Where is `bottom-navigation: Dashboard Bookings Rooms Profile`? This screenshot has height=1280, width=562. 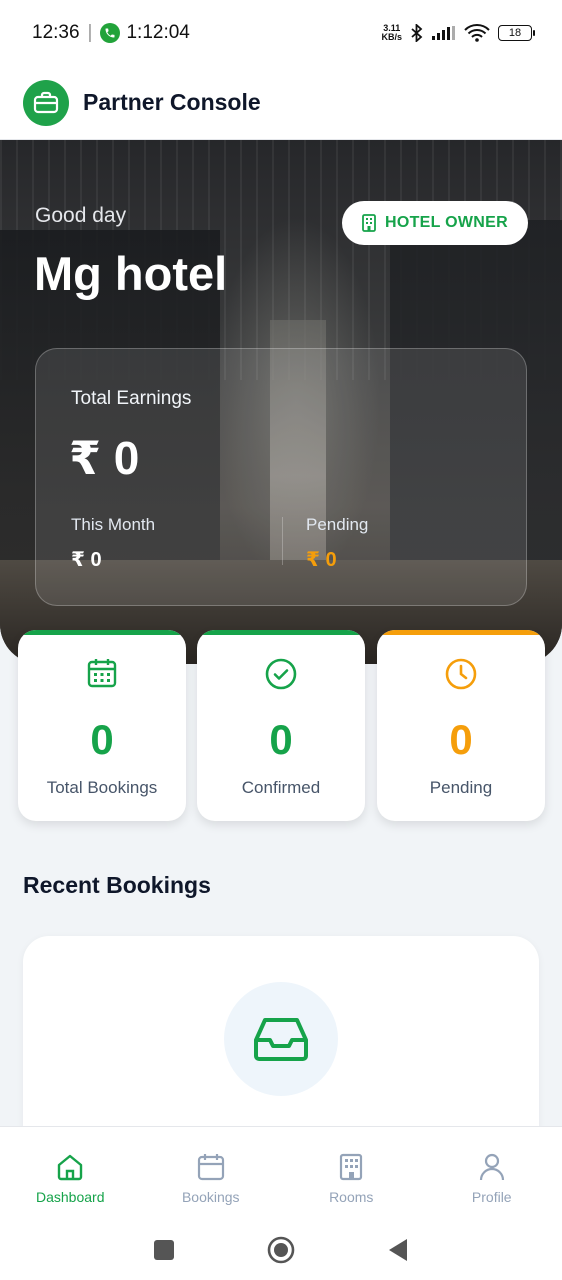
bottom-navigation: Dashboard Bookings Rooms Profile is located at coordinates (281, 1173).